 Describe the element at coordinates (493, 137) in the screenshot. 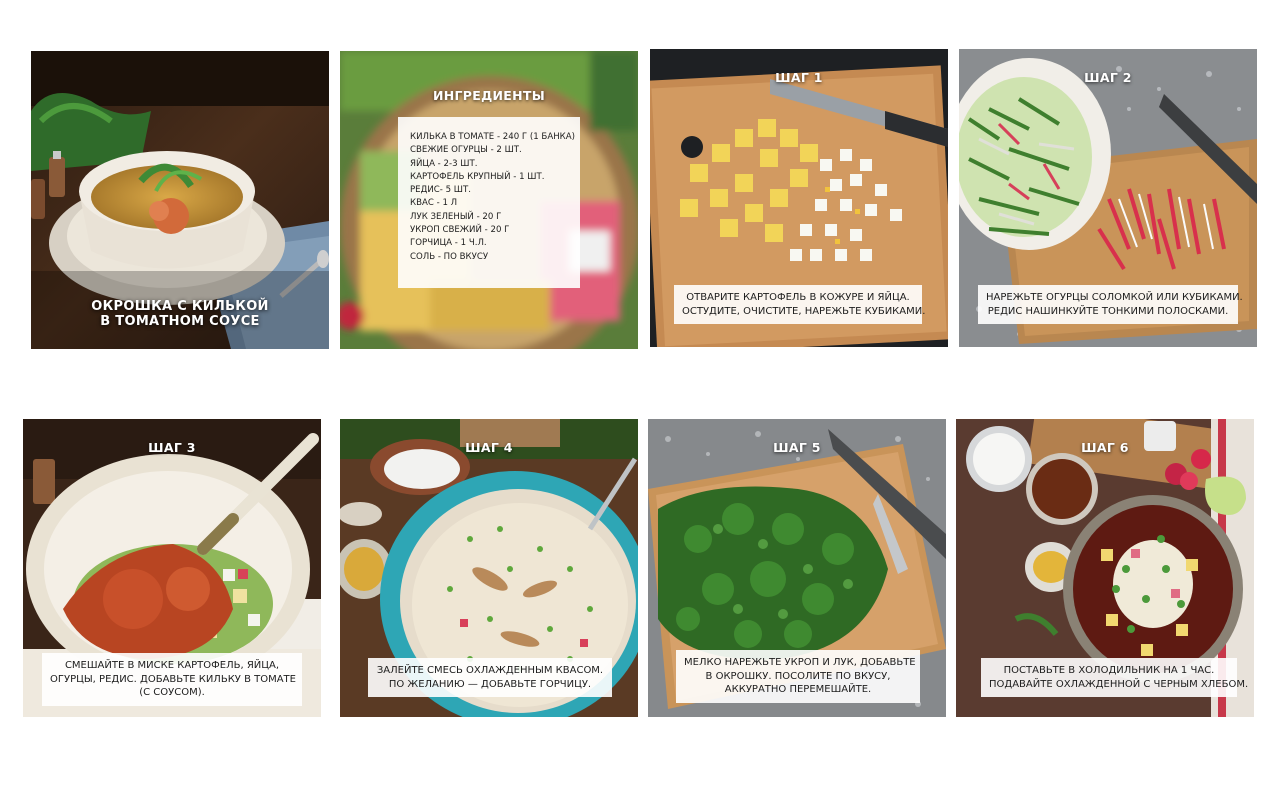

I see `ingredient-item: КИЛЬКА В ТОМАТЕ - 240 Г (1 БАНКА)` at that location.